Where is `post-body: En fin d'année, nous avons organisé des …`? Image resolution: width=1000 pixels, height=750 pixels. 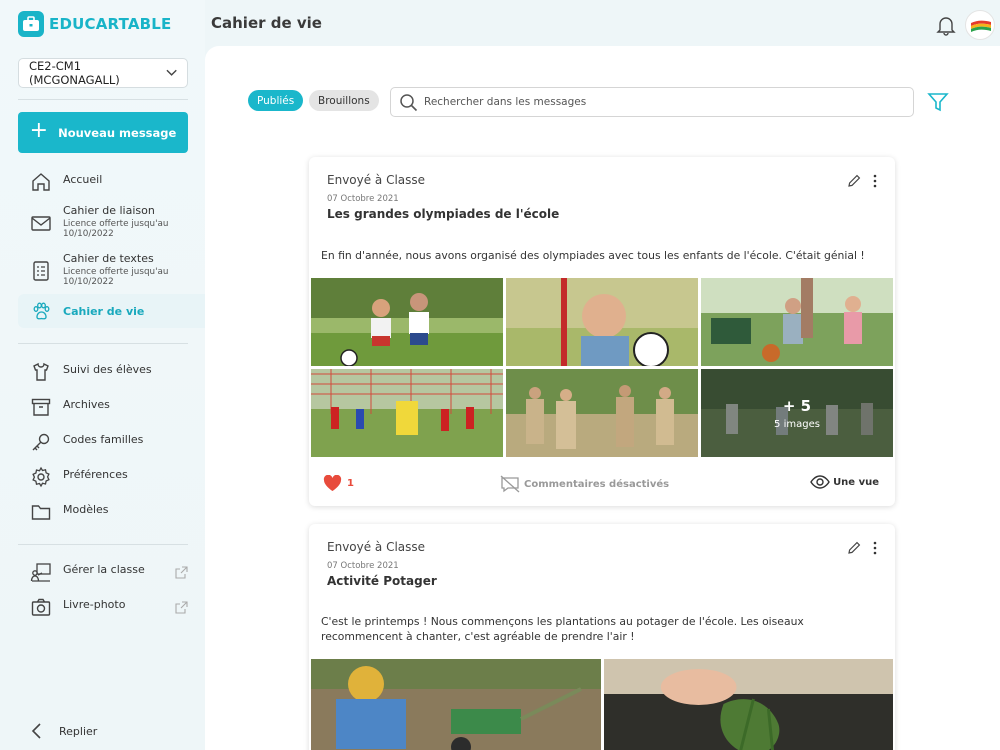 post-body: En fin d'année, nous avons organisé des … is located at coordinates (593, 255).